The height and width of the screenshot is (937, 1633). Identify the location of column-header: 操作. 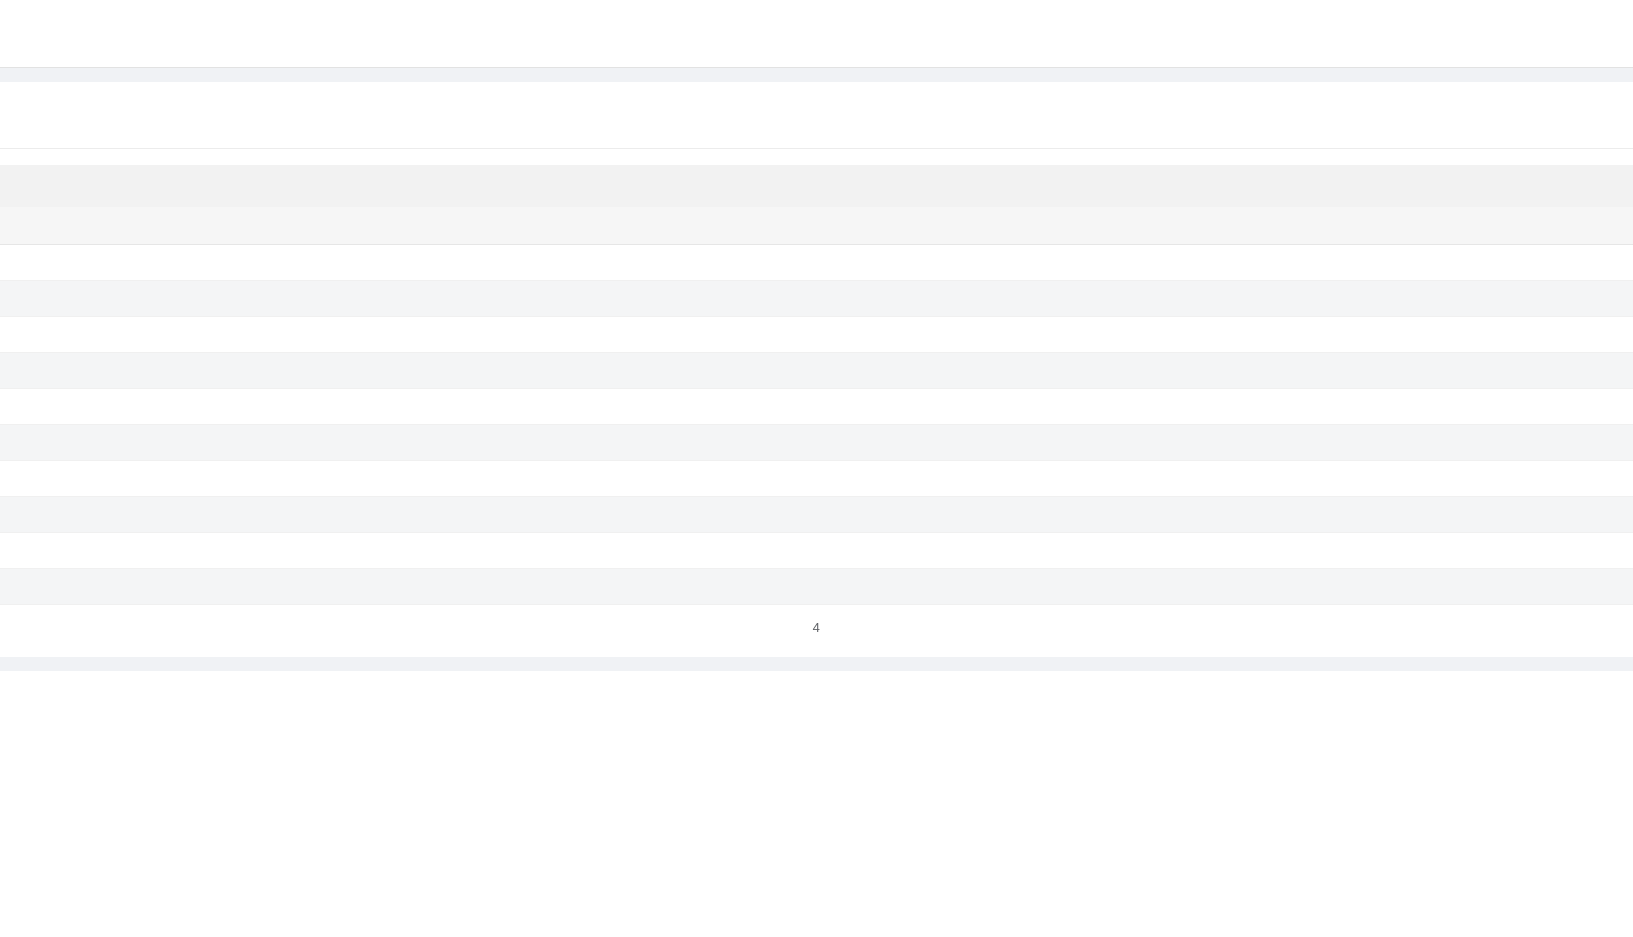
(816, 226).